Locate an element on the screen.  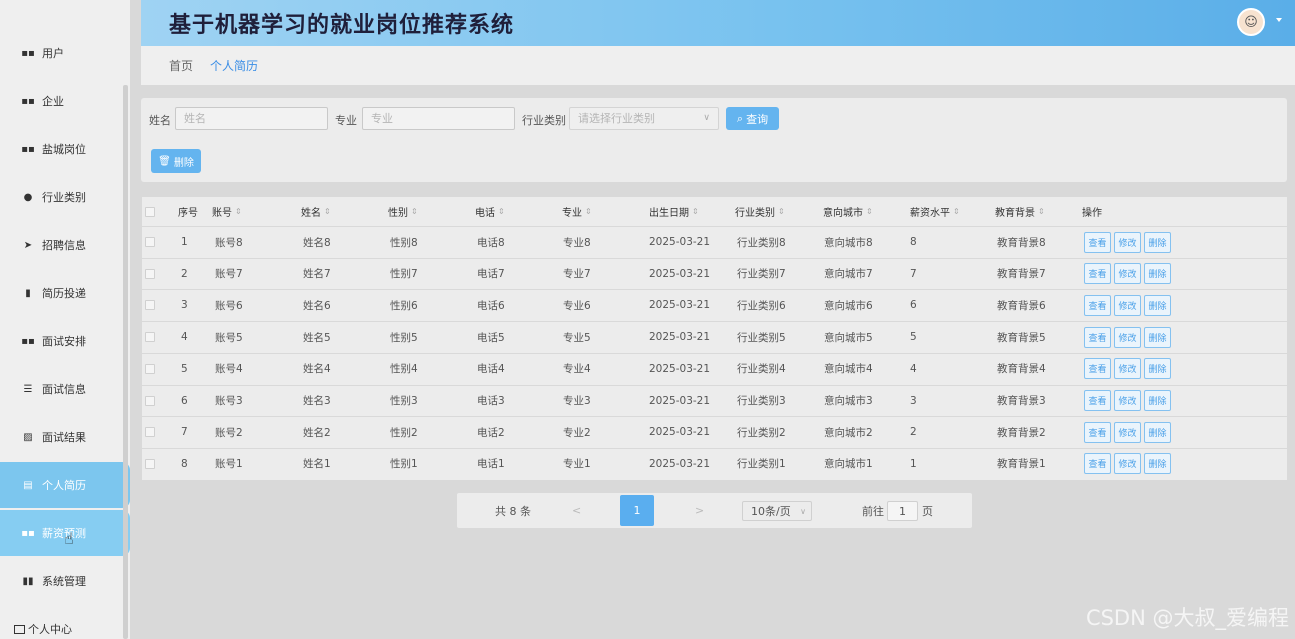
table-cell: 专业5 is located at coordinates (577, 337).